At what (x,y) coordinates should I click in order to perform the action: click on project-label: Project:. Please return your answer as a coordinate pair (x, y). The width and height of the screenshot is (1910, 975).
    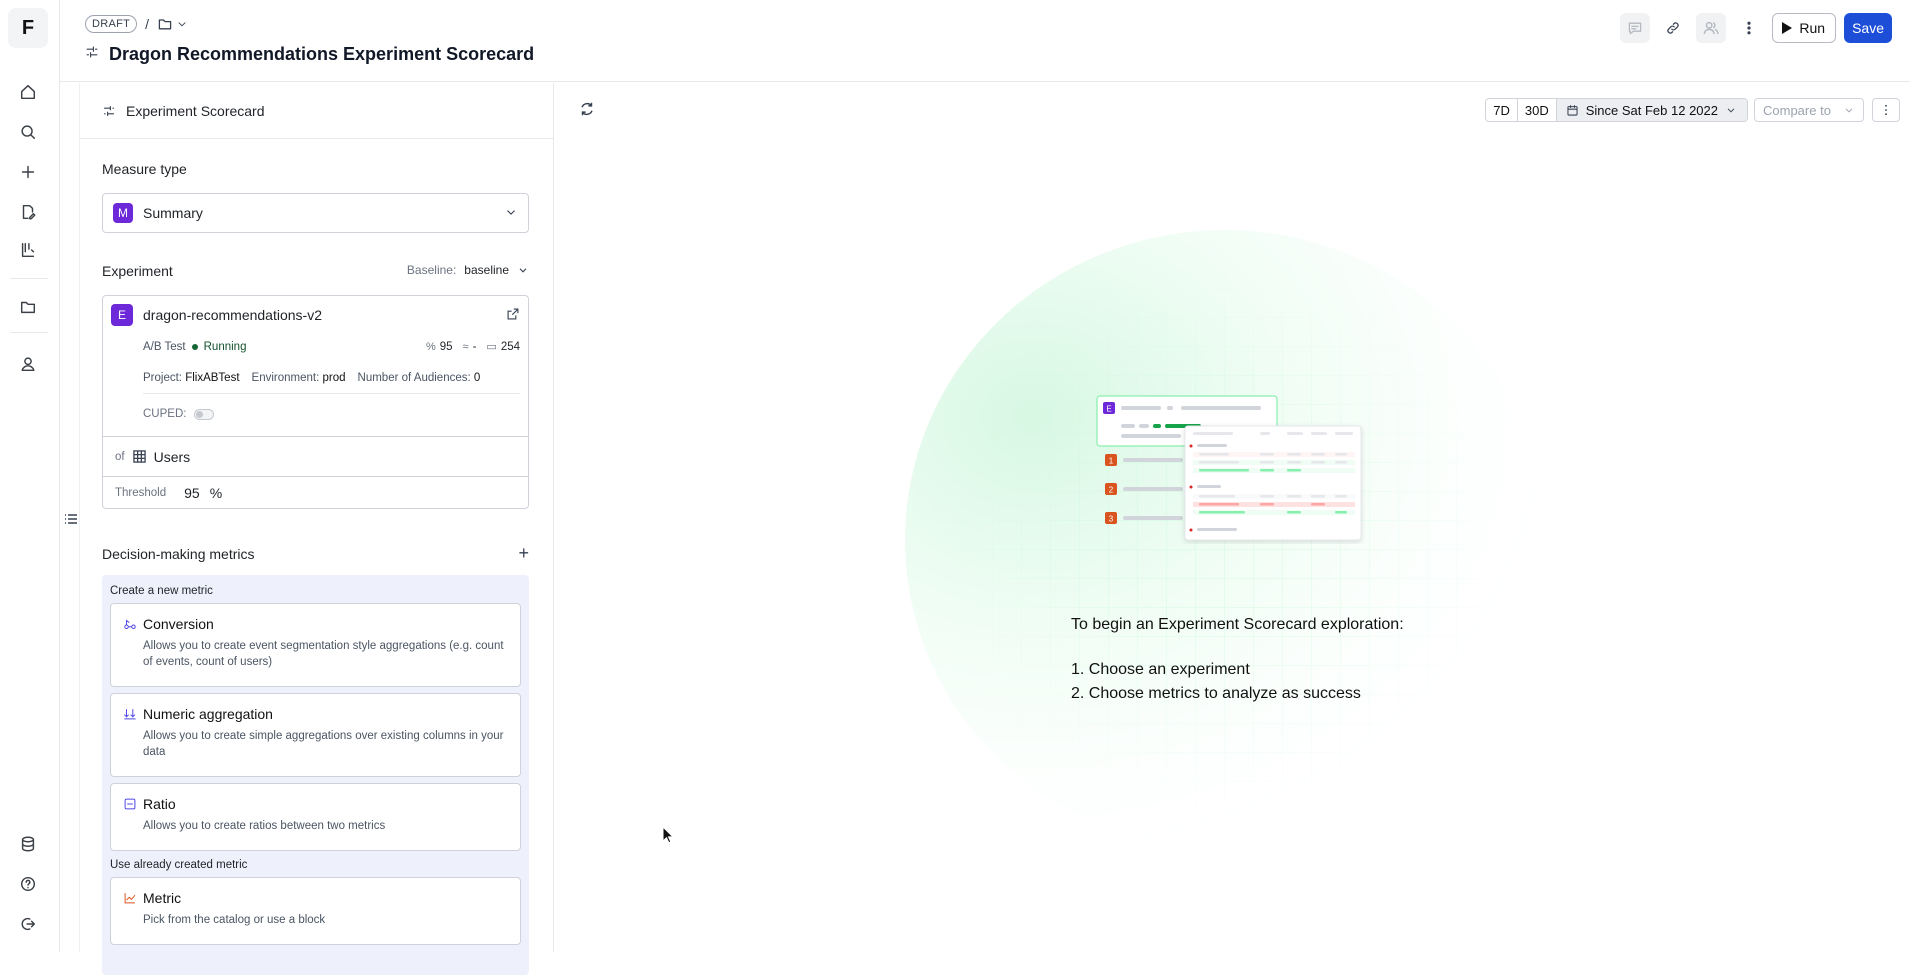
    Looking at the image, I should click on (162, 378).